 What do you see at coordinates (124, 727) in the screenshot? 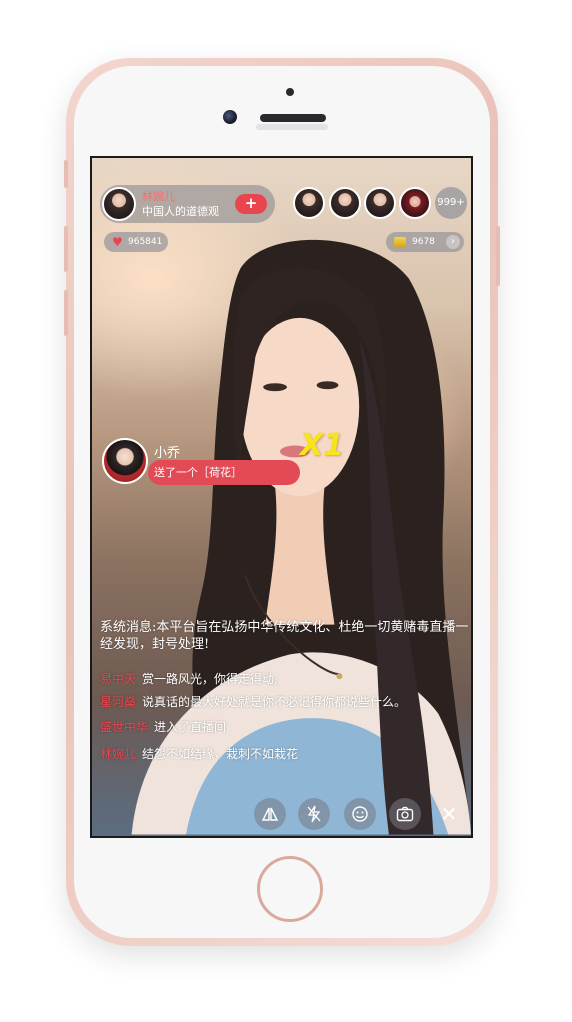
I see `chat-nick: 盛世中华` at bounding box center [124, 727].